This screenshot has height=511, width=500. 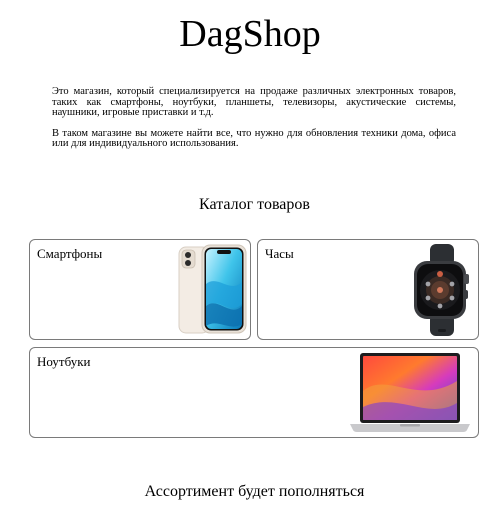 I want to click on laptop-image, so click(x=410, y=392).